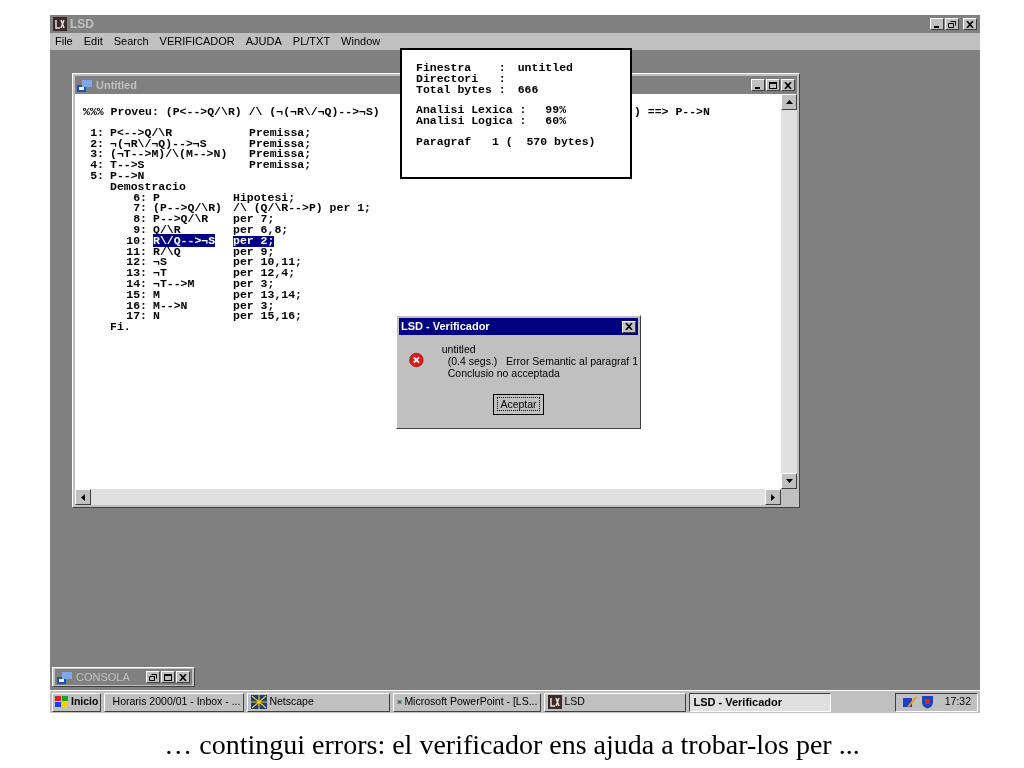 The width and height of the screenshot is (1024, 768). What do you see at coordinates (555, 111) in the screenshot?
I see `info-value: 99%` at bounding box center [555, 111].